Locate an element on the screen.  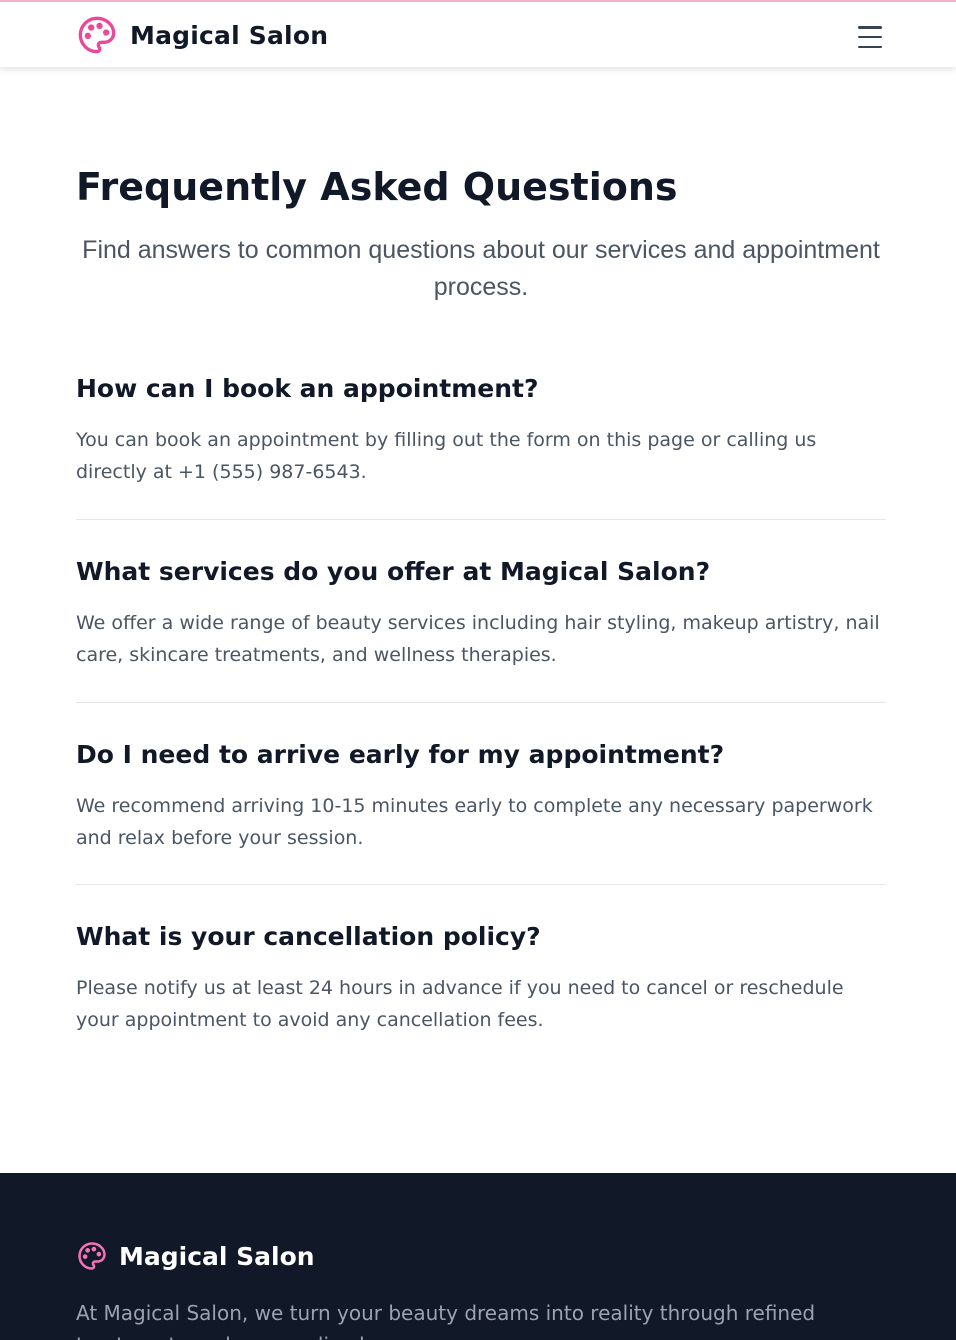
hamburger-menu-icon is located at coordinates (870, 37).